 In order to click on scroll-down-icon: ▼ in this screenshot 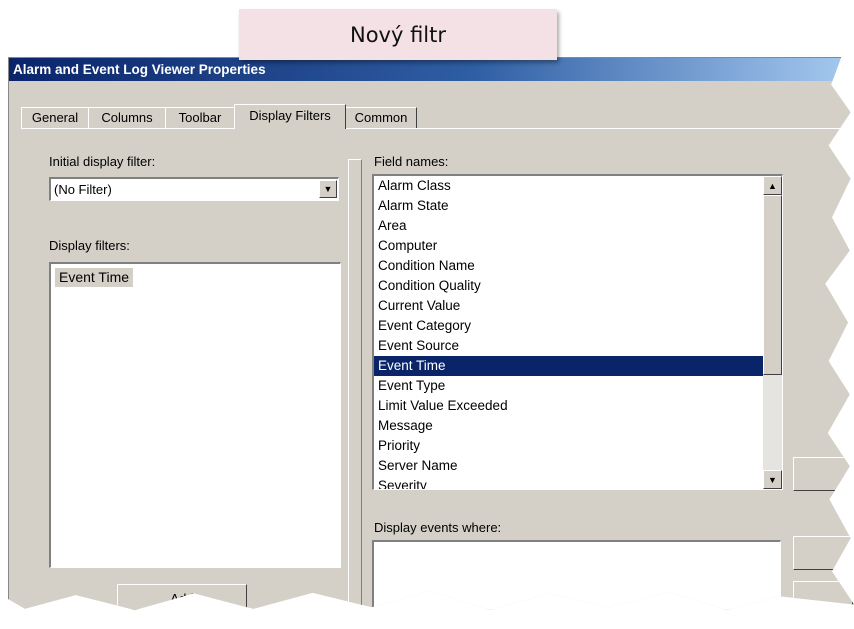, I will do `click(772, 479)`.